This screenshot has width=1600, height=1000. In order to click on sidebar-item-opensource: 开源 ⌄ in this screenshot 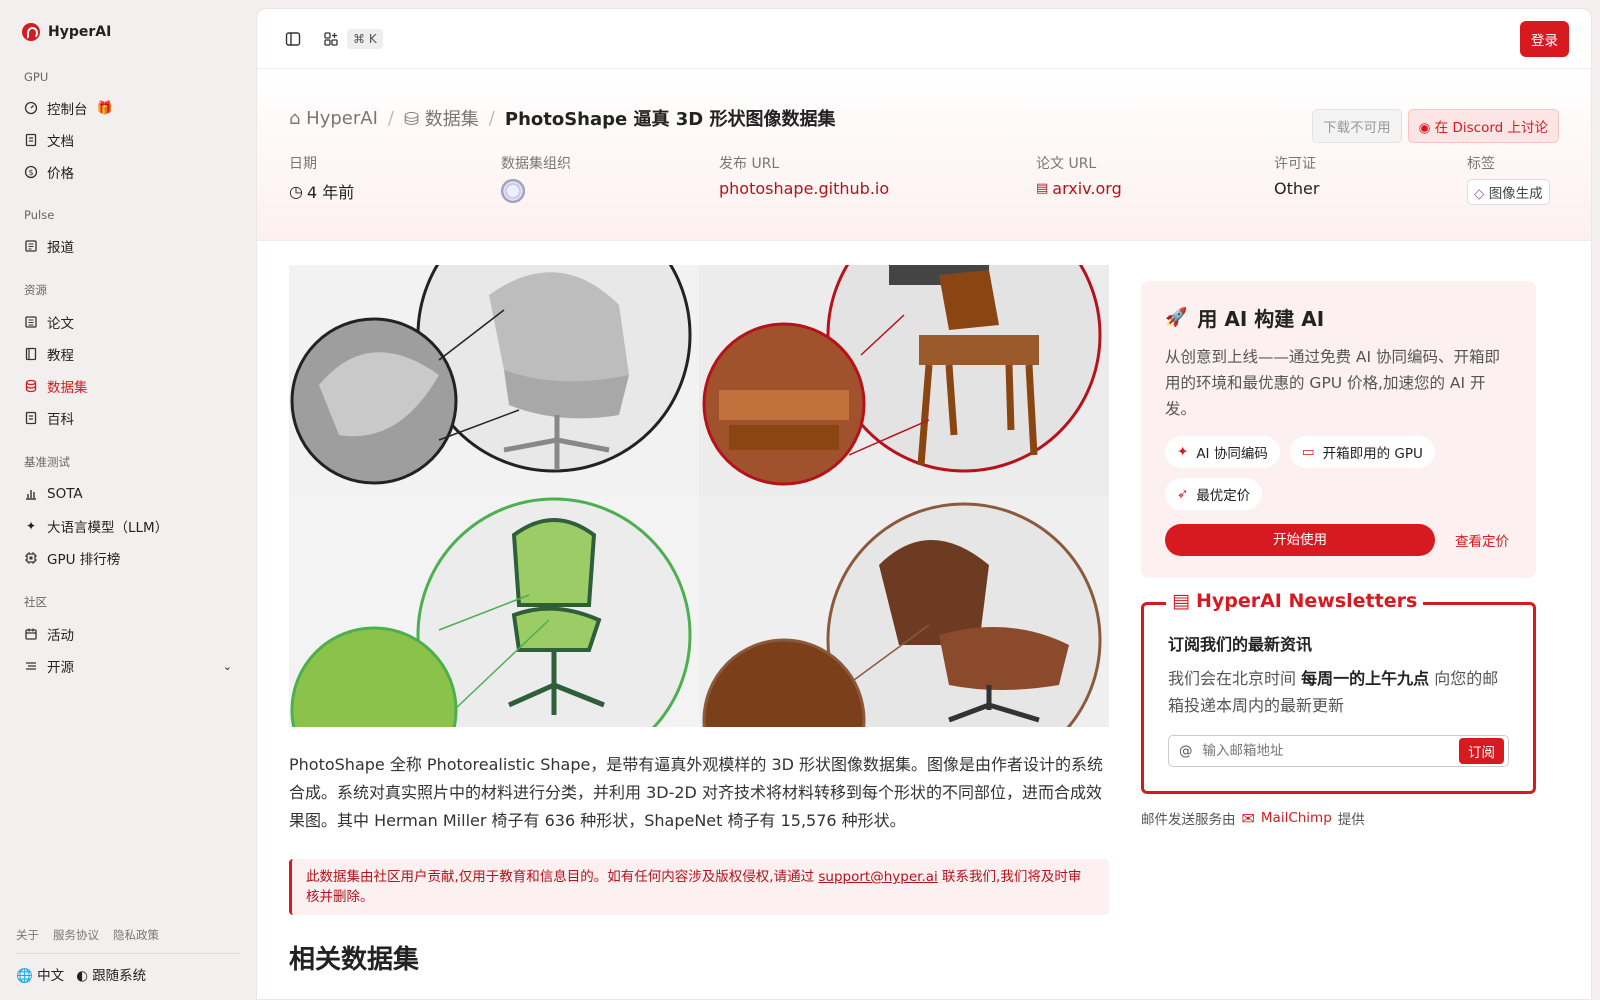, I will do `click(128, 666)`.